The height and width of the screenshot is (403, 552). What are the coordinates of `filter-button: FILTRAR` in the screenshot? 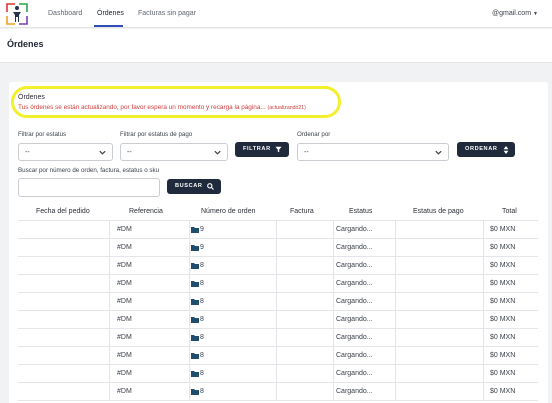 It's located at (262, 149).